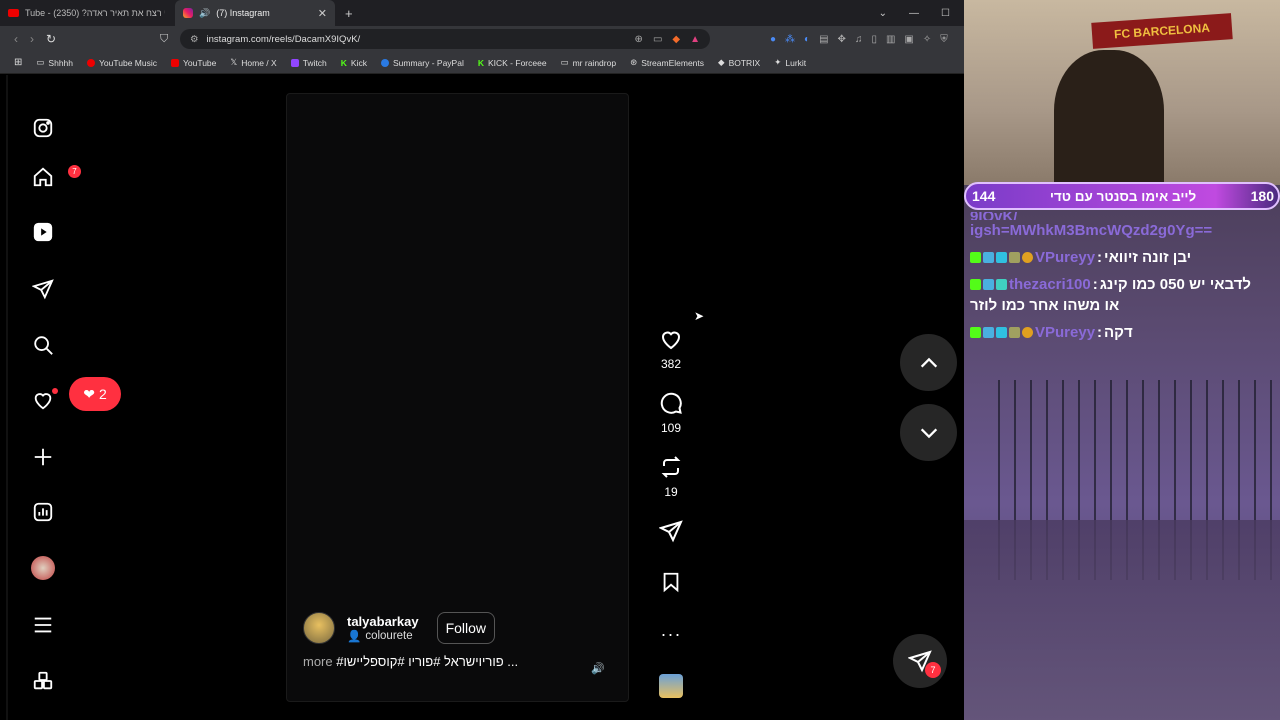 The height and width of the screenshot is (720, 1280). I want to click on chat-line: 9IQvK/, so click(1125, 216).